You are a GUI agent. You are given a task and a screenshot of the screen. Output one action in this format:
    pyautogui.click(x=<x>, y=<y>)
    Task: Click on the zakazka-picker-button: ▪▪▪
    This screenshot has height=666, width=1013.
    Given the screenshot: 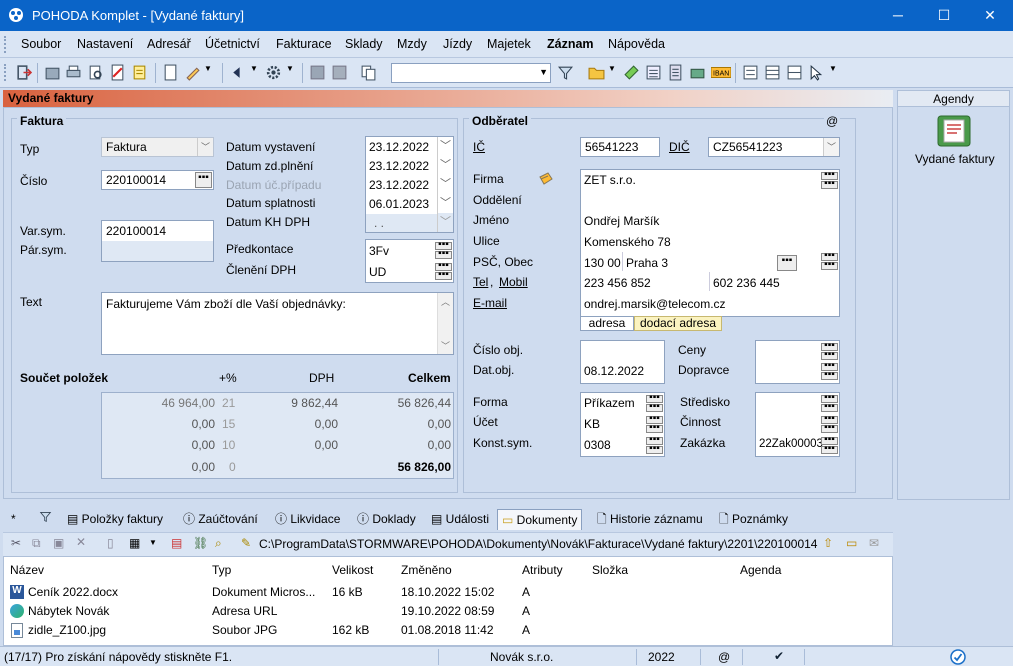 What is the action you would take?
    pyautogui.click(x=829, y=449)
    